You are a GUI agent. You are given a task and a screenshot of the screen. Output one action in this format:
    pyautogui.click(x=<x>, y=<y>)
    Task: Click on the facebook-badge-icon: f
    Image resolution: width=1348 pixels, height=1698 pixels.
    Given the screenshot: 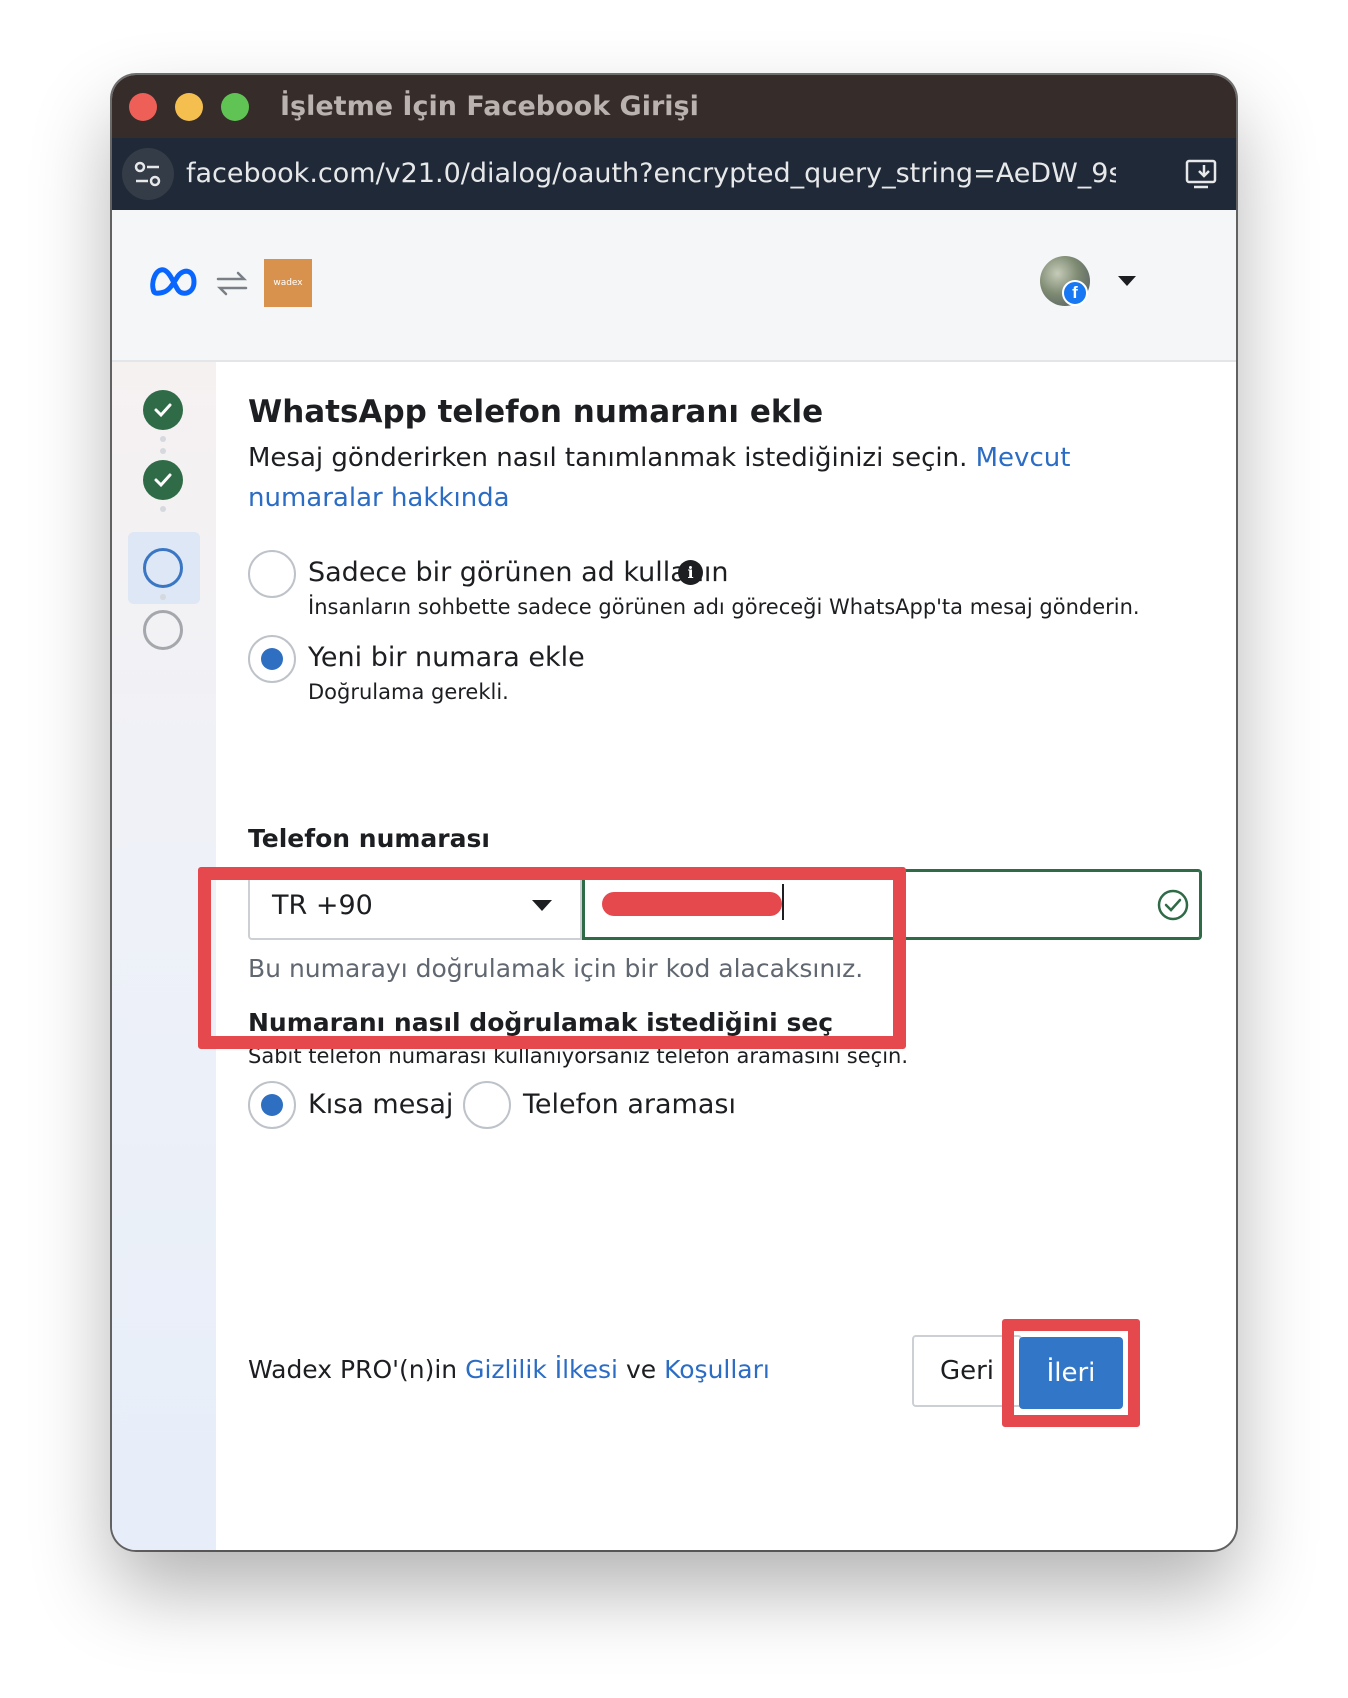 What is the action you would take?
    pyautogui.click(x=1075, y=293)
    